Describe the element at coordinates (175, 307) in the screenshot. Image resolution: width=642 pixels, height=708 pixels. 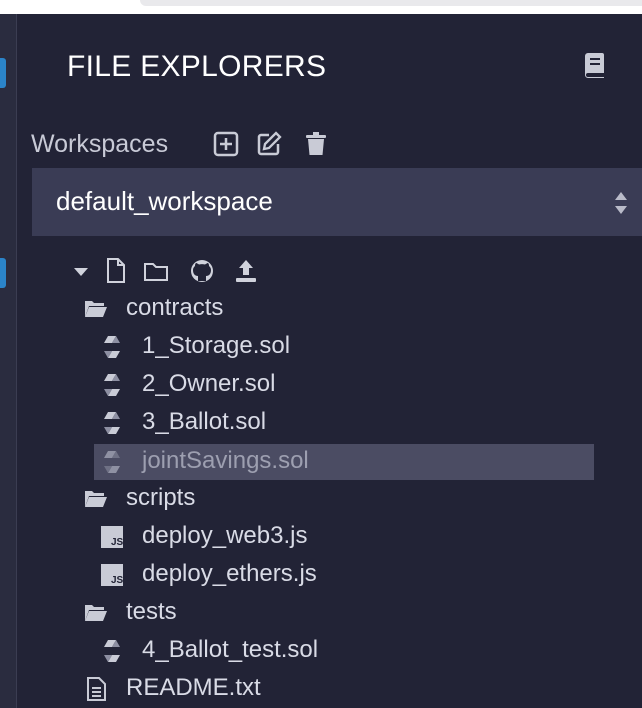
I see `tree-item-label: contracts` at that location.